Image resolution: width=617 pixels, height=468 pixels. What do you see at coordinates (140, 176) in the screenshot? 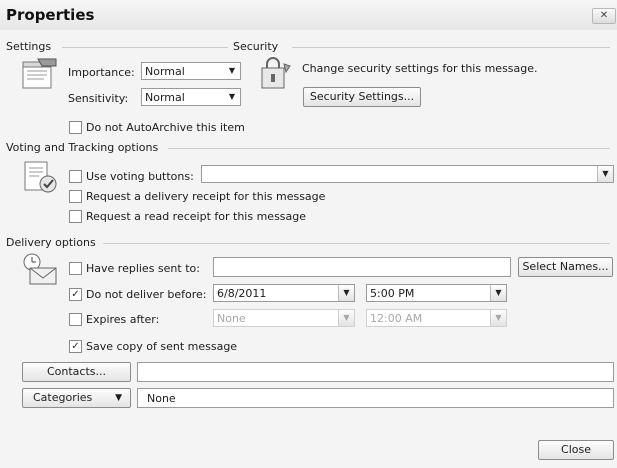
I see `use-voting-label: Use voting buttons:` at bounding box center [140, 176].